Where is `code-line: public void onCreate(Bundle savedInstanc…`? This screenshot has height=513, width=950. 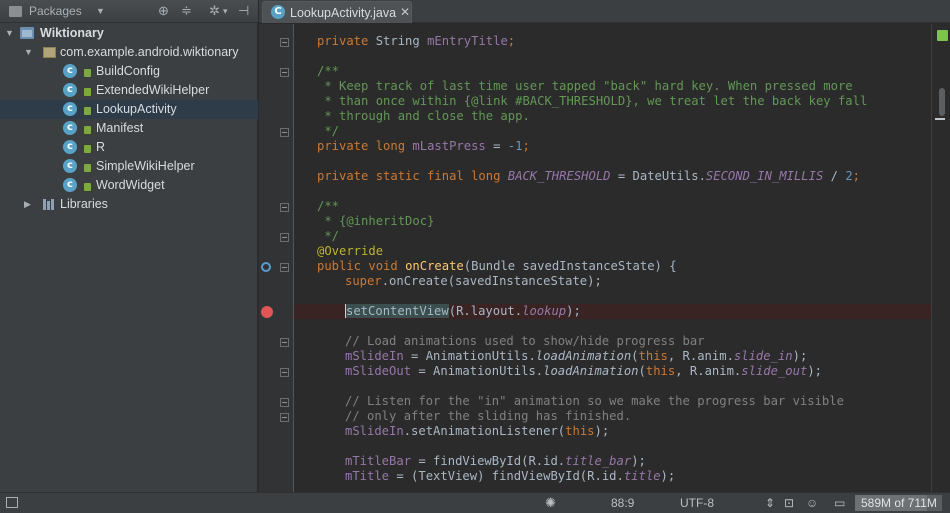 code-line: public void onCreate(Bundle savedInstanc… is located at coordinates (497, 266).